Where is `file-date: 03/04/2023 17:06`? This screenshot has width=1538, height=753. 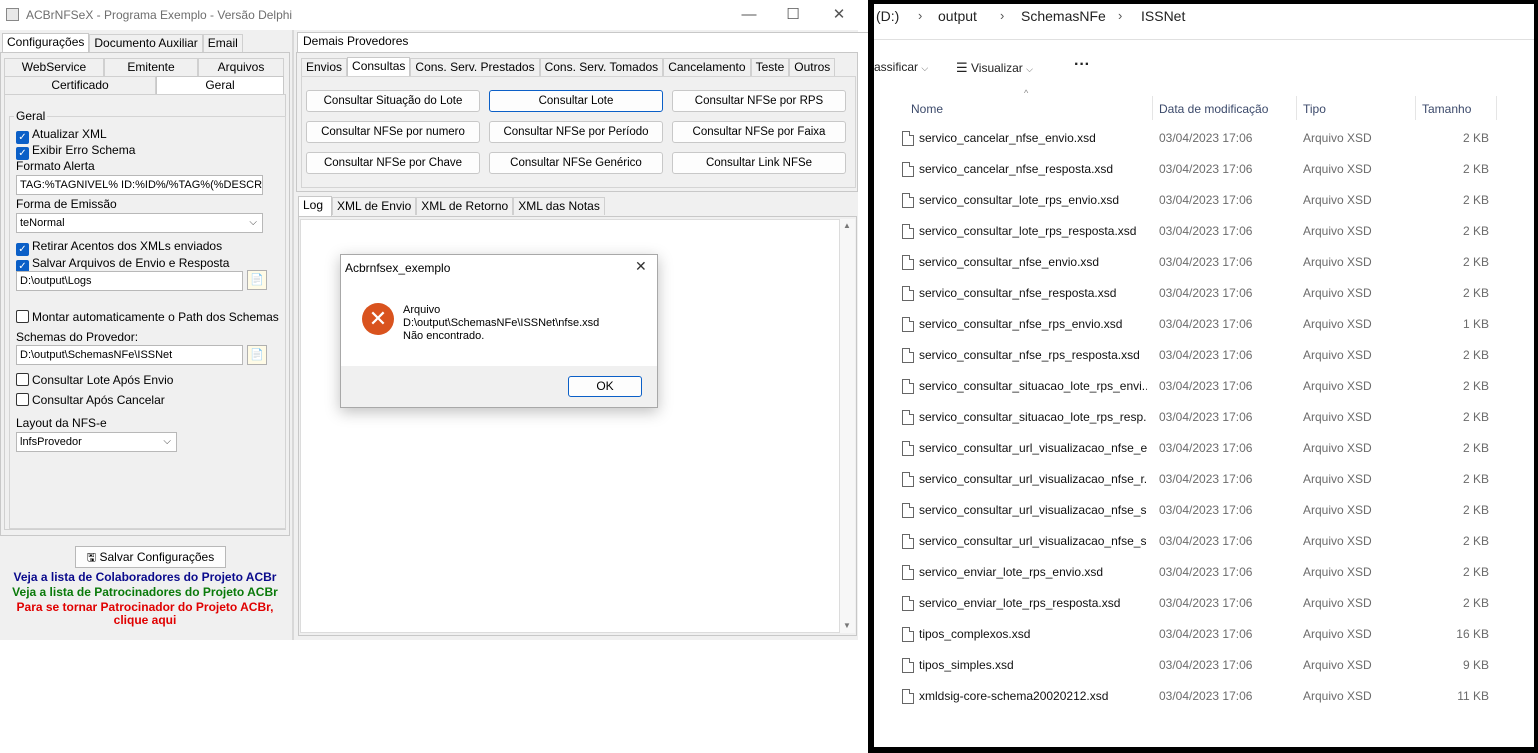
file-date: 03/04/2023 17:06 is located at coordinates (1206, 696).